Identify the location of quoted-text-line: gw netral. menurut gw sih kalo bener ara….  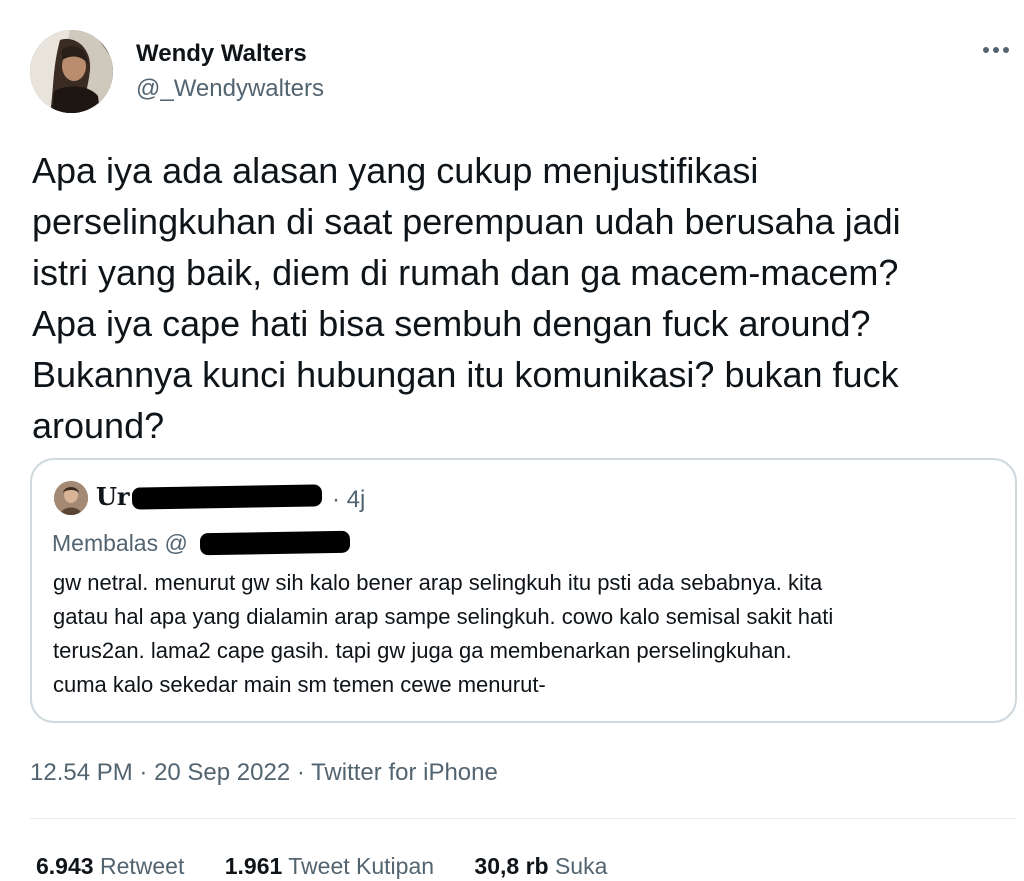
(438, 582).